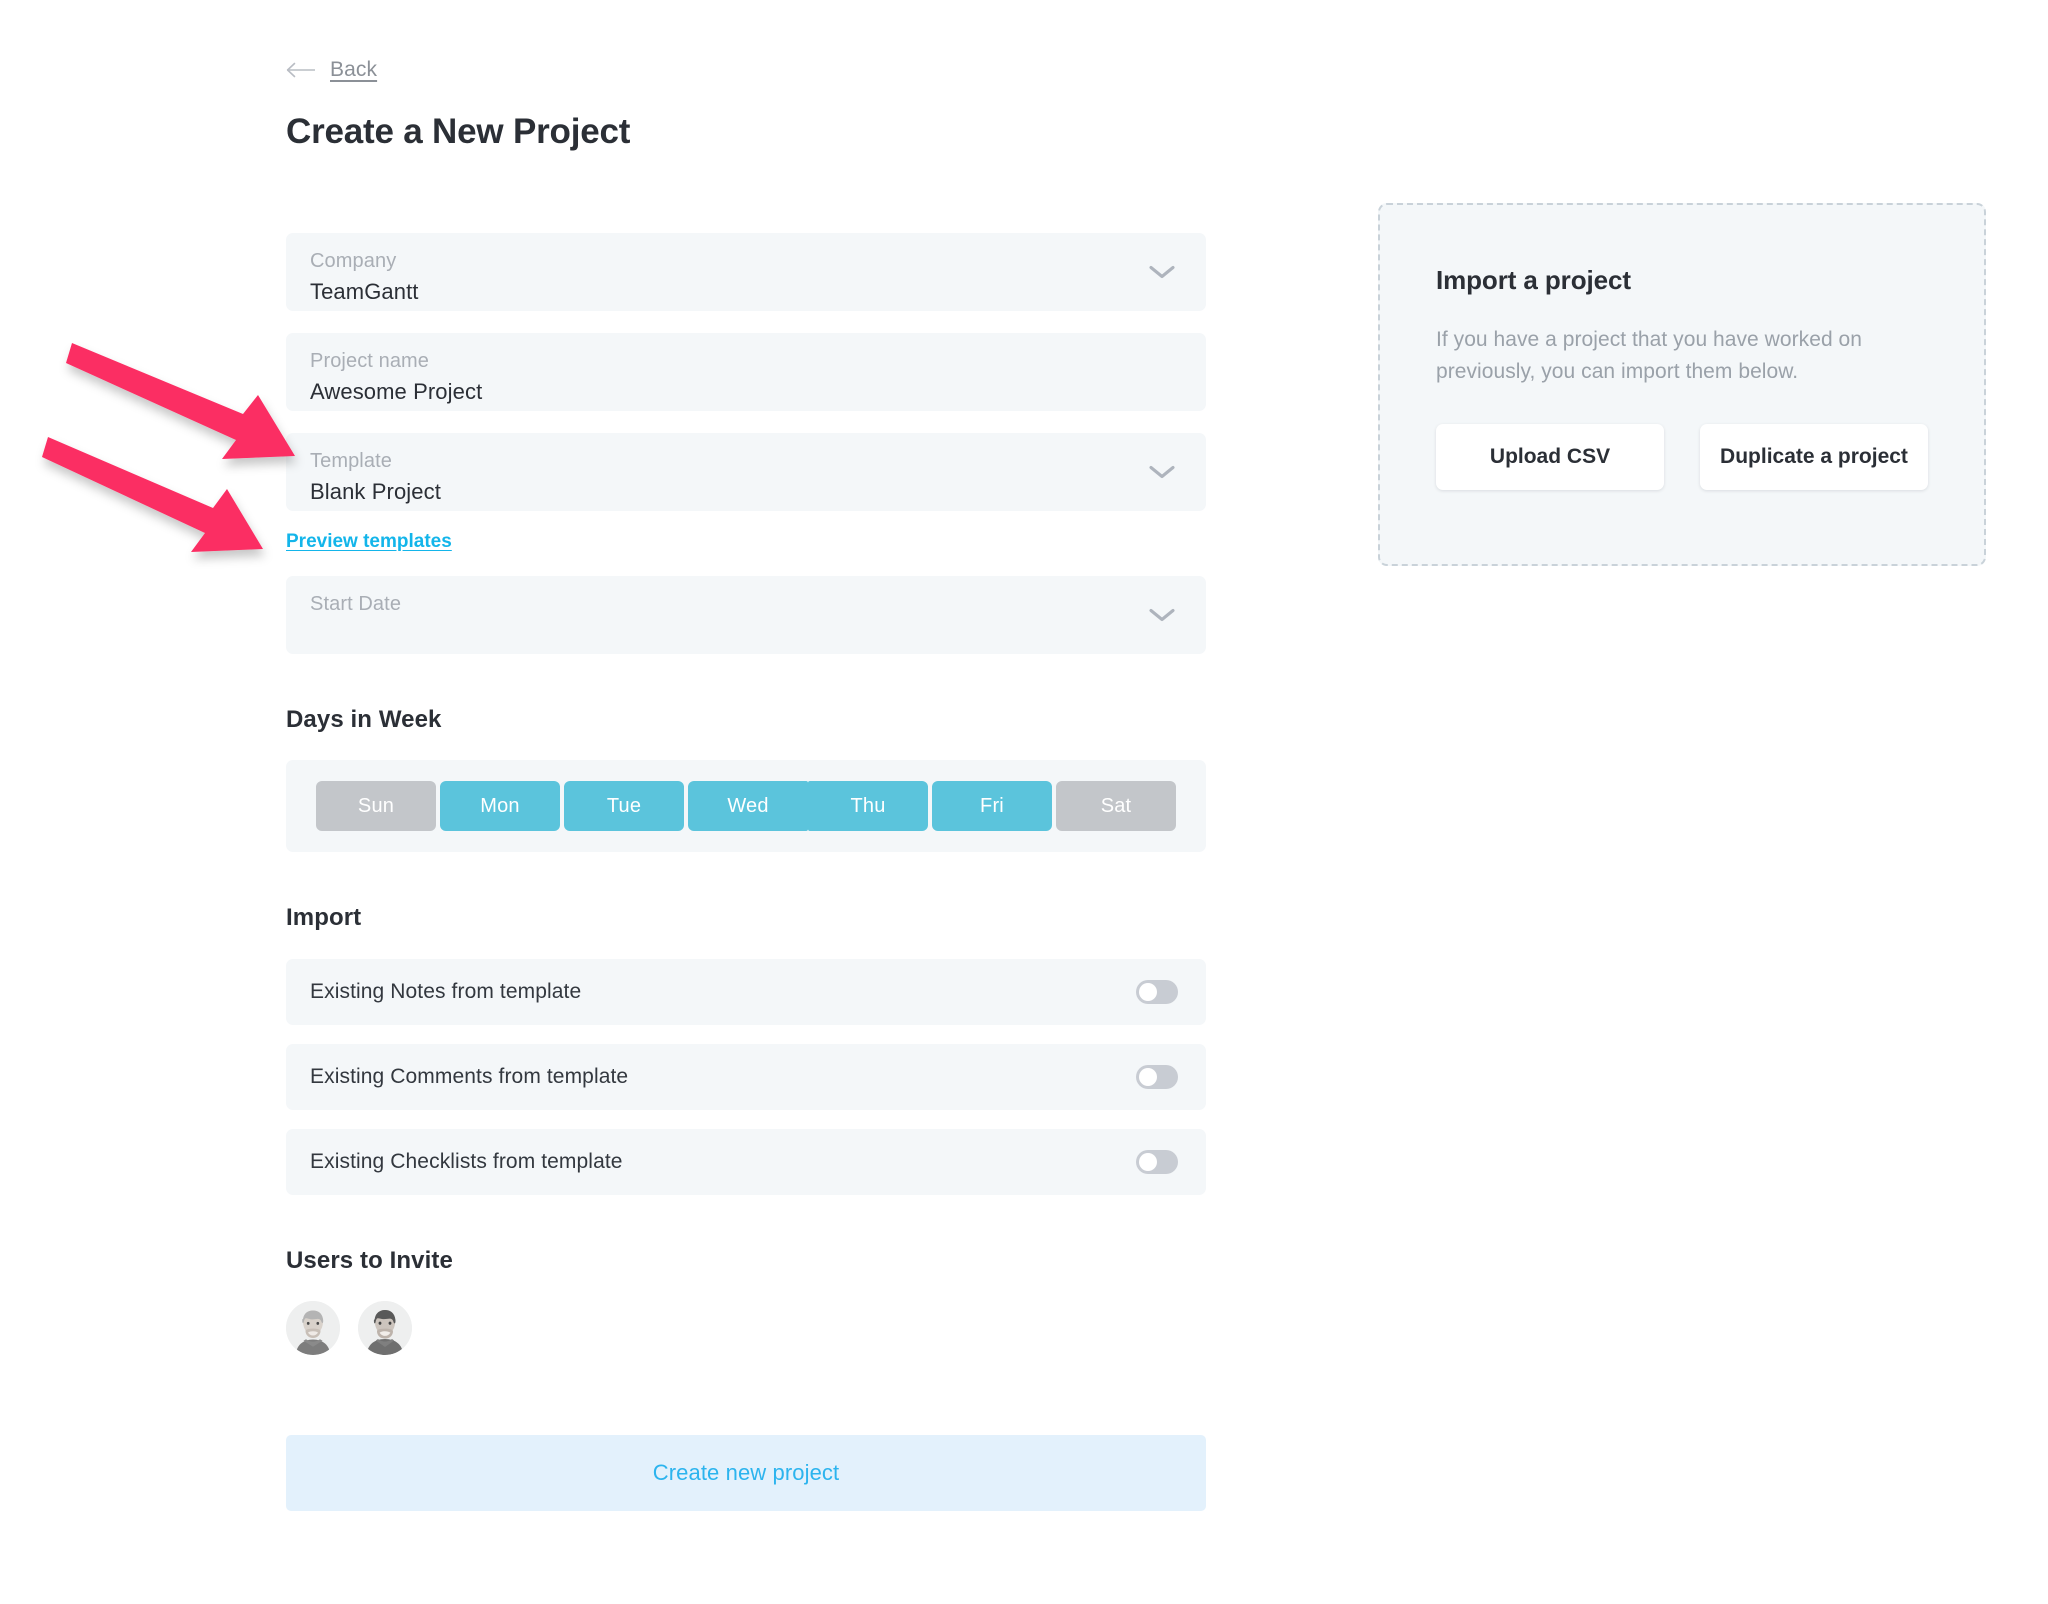  Describe the element at coordinates (356, 604) in the screenshot. I see `start-date-label: Start Date` at that location.